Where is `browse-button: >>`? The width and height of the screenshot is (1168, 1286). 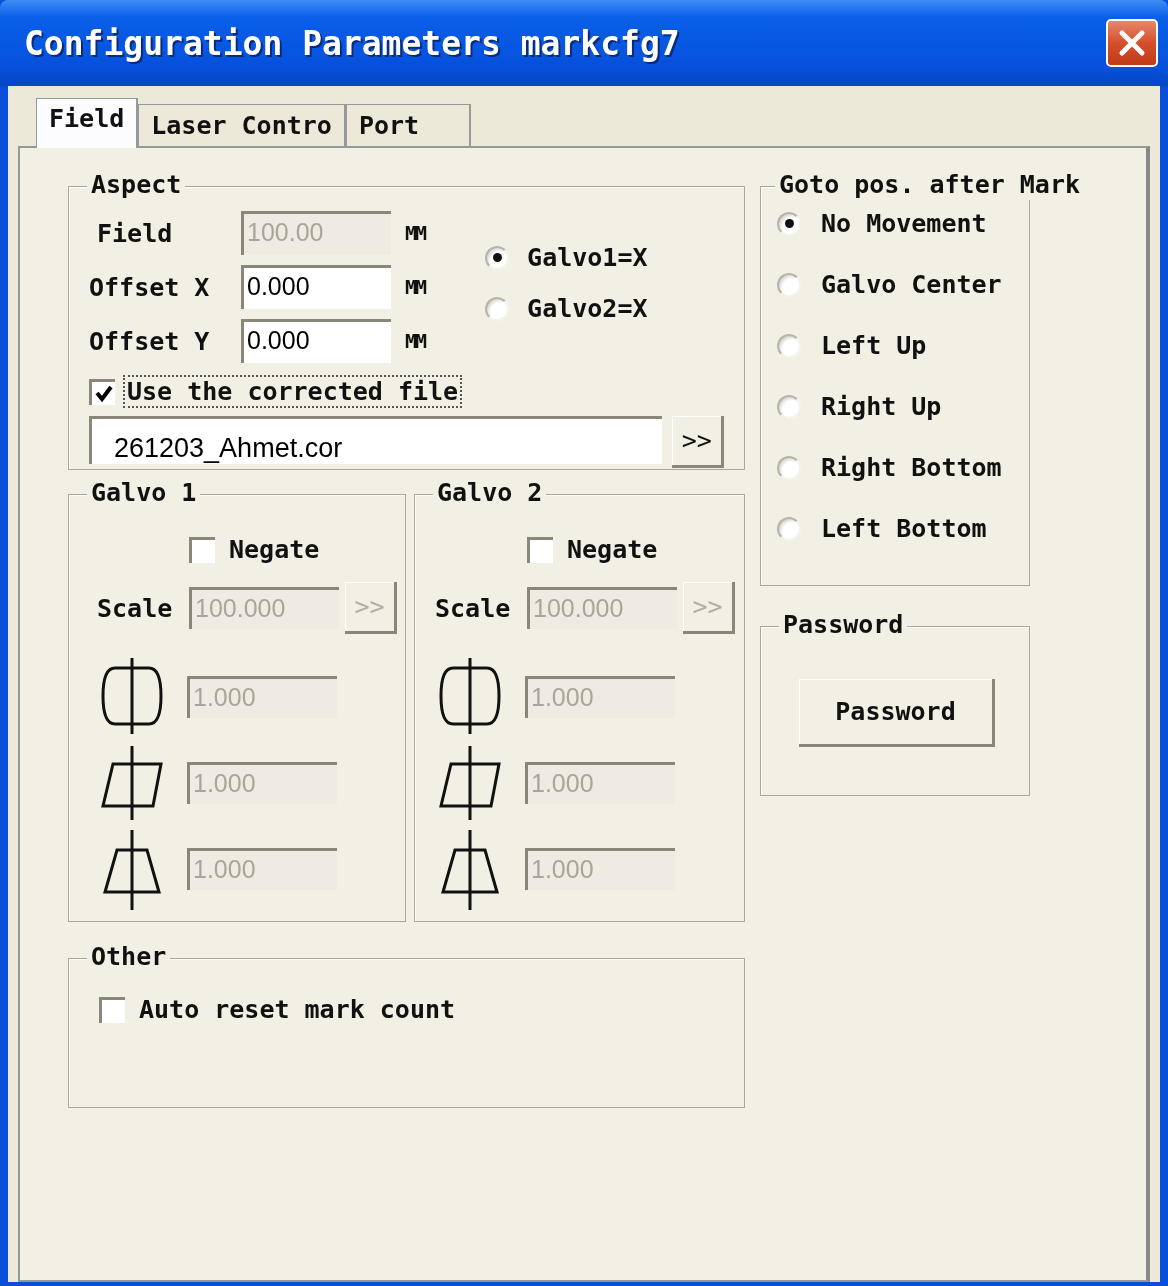 browse-button: >> is located at coordinates (698, 442).